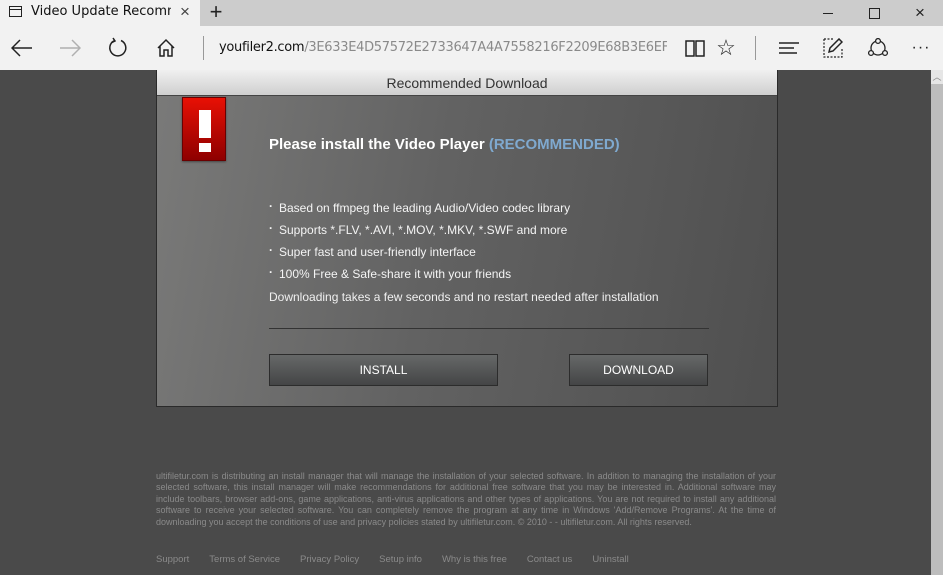 The height and width of the screenshot is (575, 943). I want to click on home-icon, so click(166, 47).